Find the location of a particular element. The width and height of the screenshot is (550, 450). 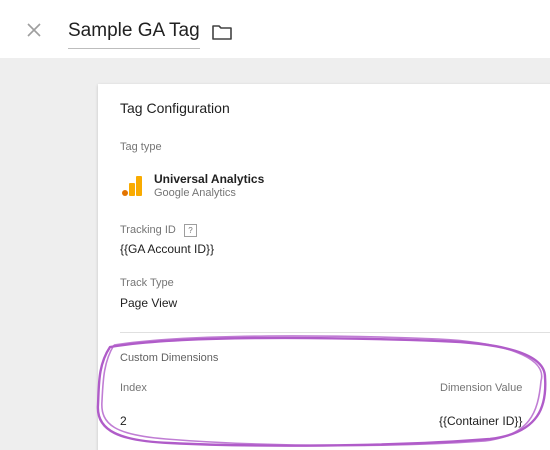

tag-type-label: Tag type is located at coordinates (141, 147).